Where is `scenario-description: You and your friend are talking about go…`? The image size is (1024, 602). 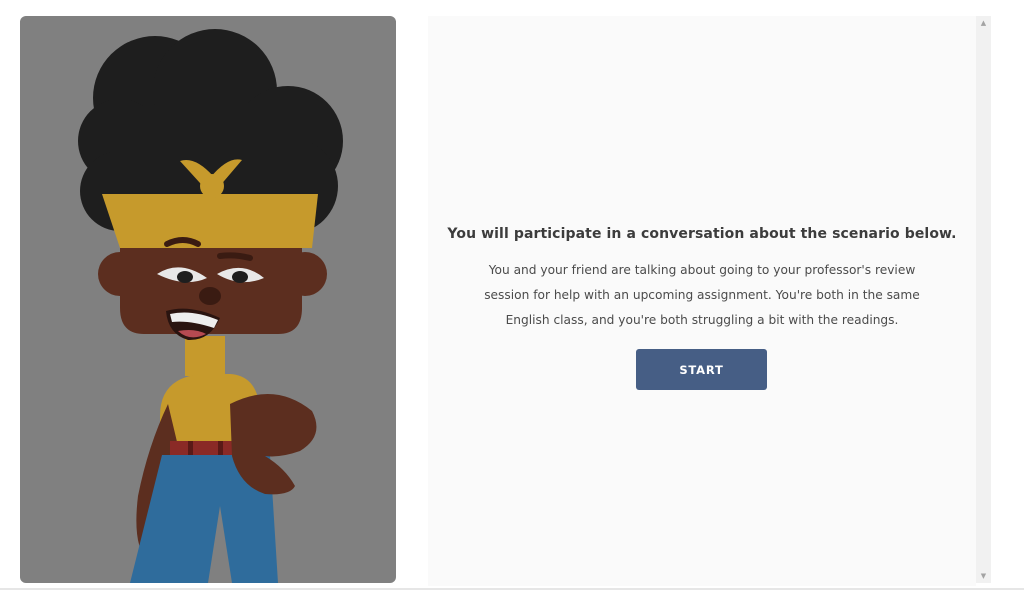
scenario-description: You and your friend are talking about go… is located at coordinates (702, 295).